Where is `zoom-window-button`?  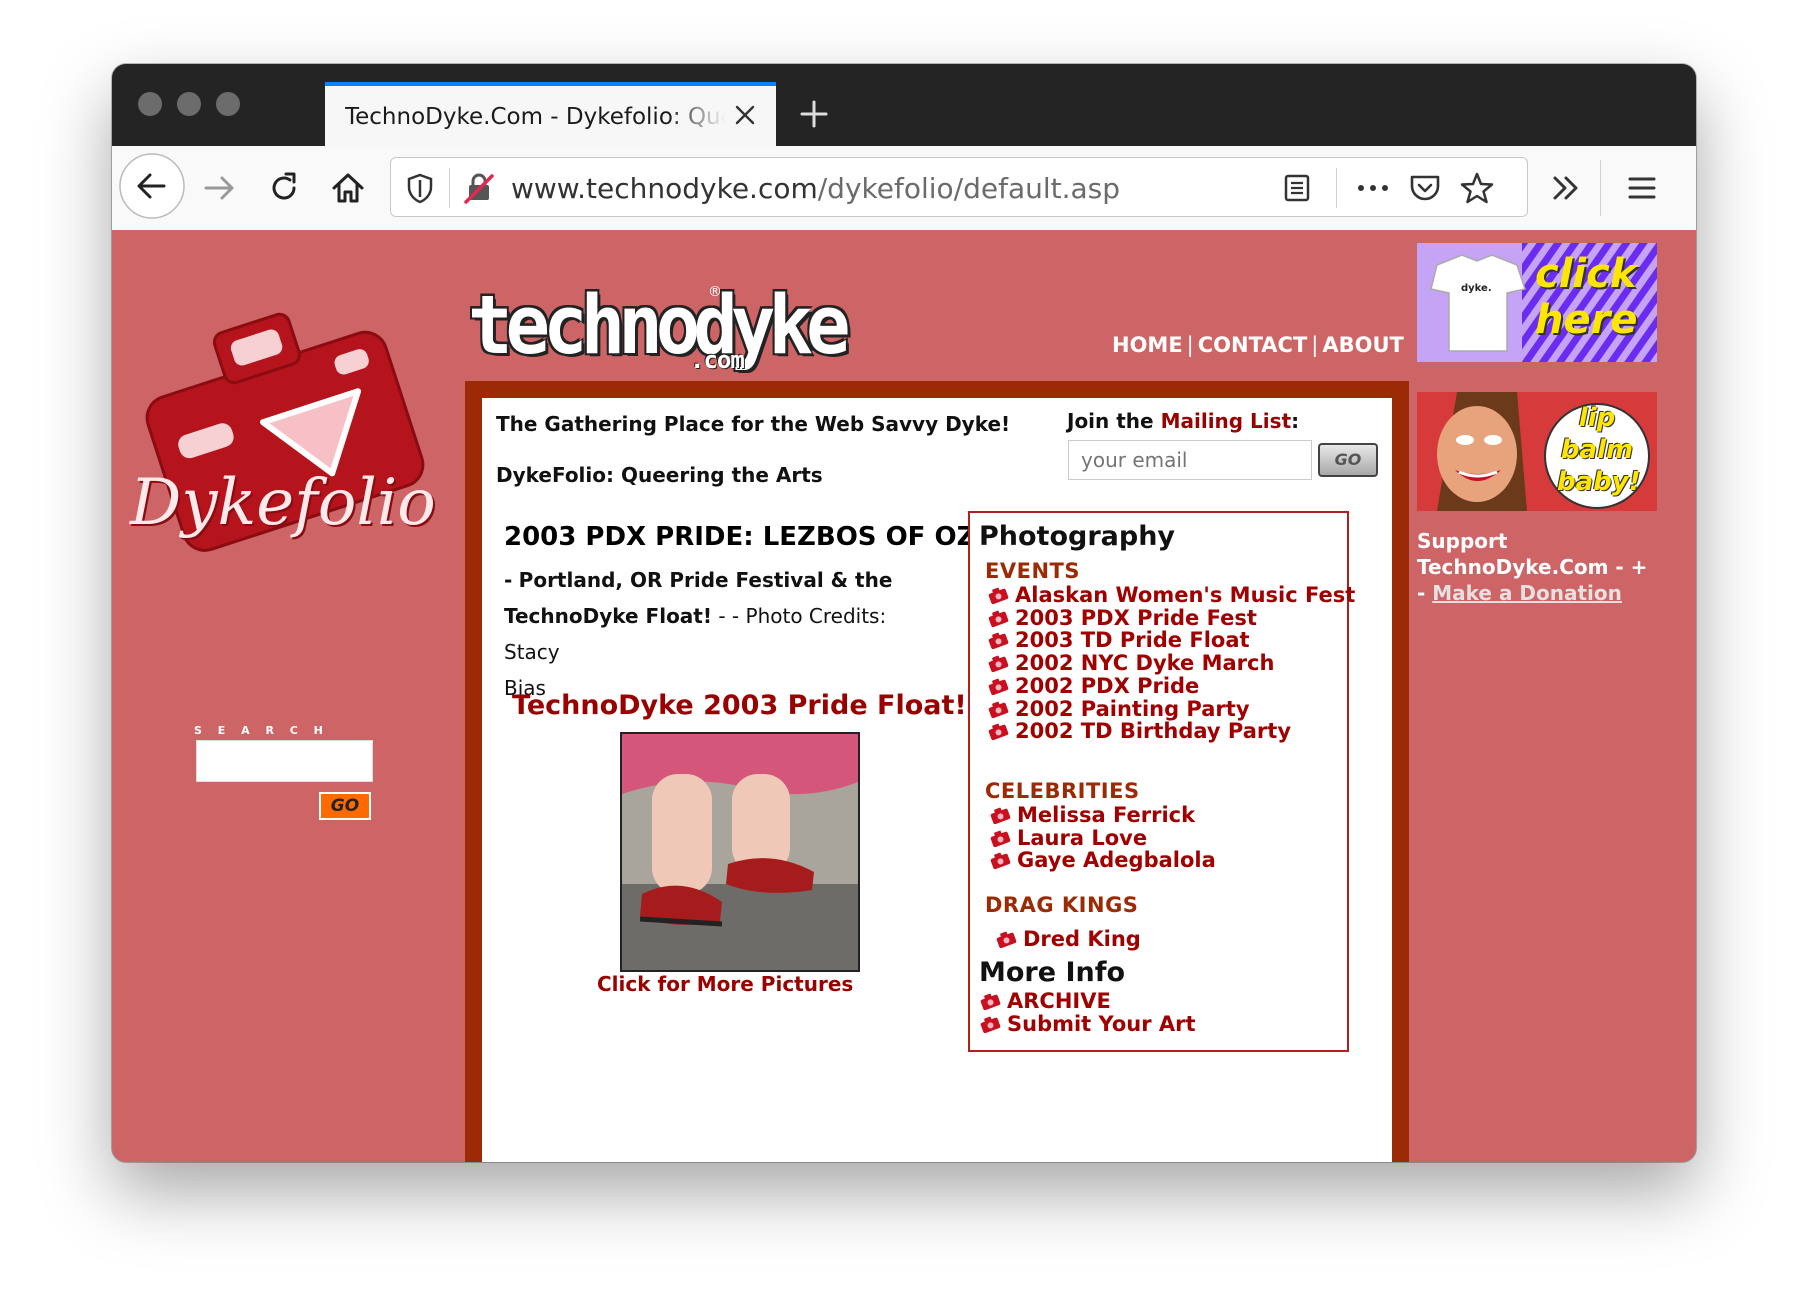 zoom-window-button is located at coordinates (228, 104).